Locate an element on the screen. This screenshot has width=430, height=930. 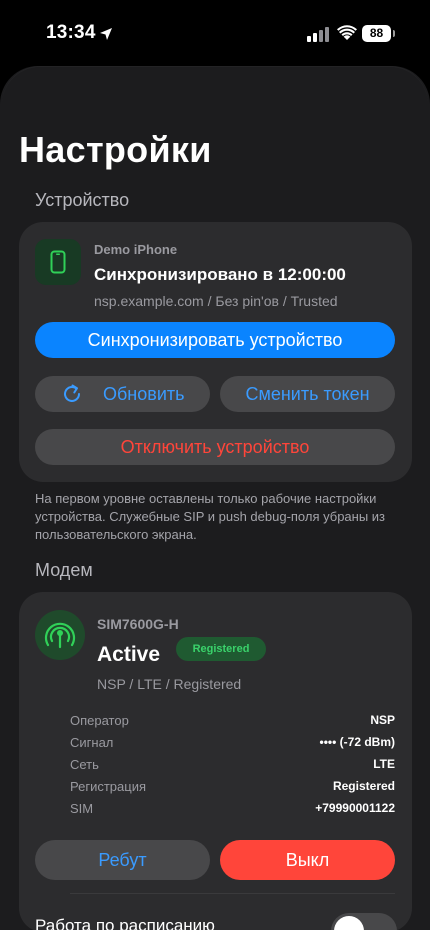
antenna-icon is located at coordinates (60, 635).